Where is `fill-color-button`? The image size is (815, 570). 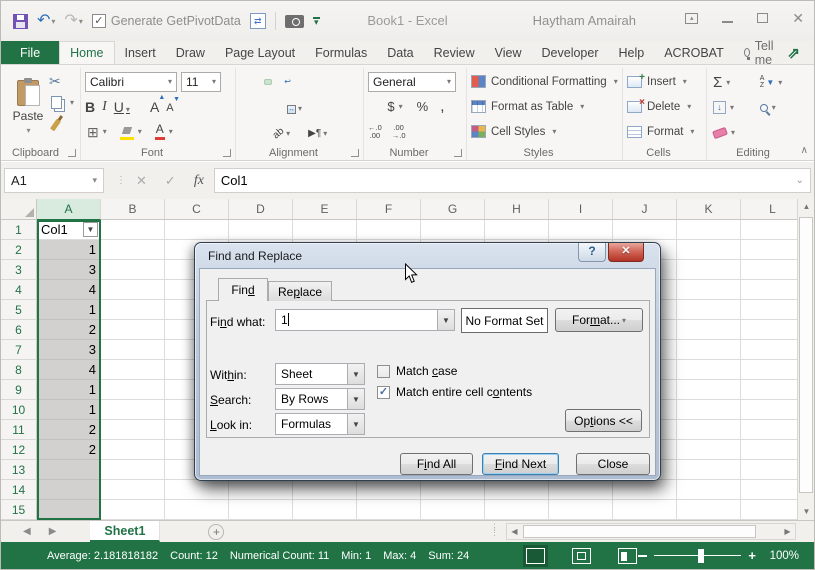
fill-color-button is located at coordinates (131, 133).